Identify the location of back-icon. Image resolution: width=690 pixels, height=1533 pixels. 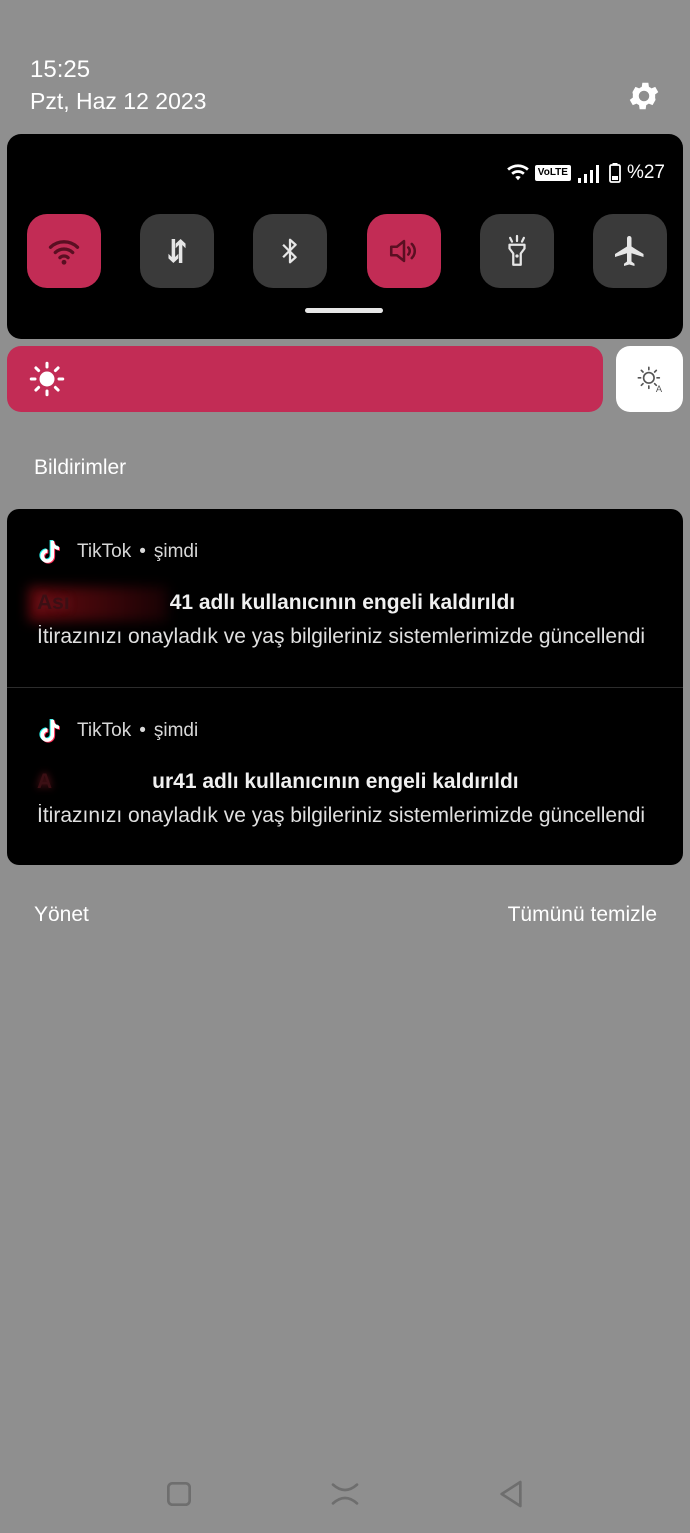
(511, 1494).